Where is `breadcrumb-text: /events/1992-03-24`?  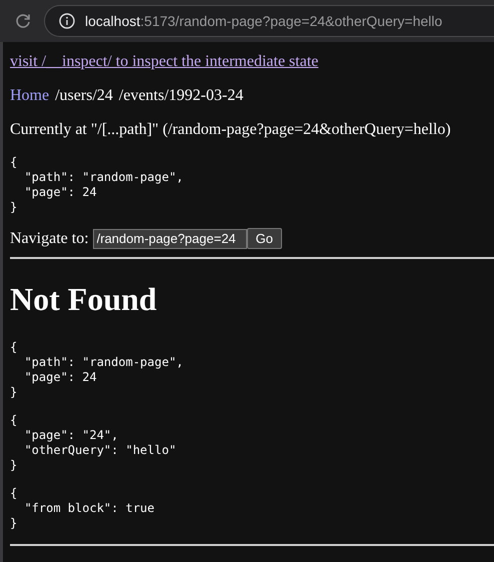 breadcrumb-text: /events/1992-03-24 is located at coordinates (181, 96).